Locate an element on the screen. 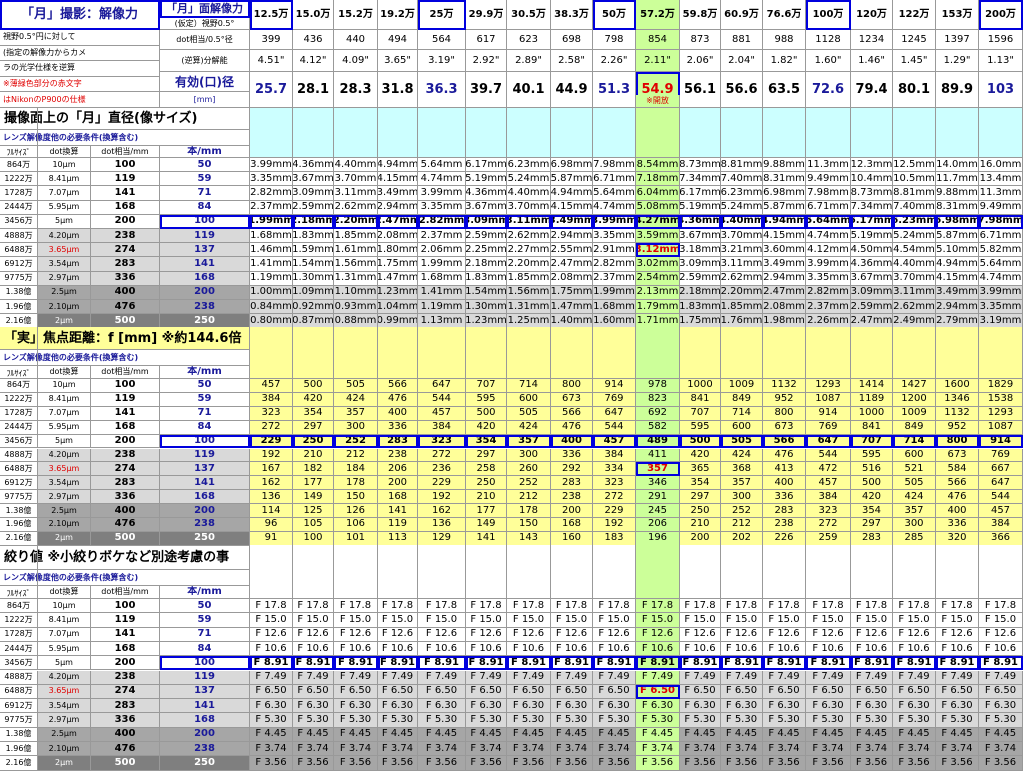  row-hon: 71 is located at coordinates (205, 634).